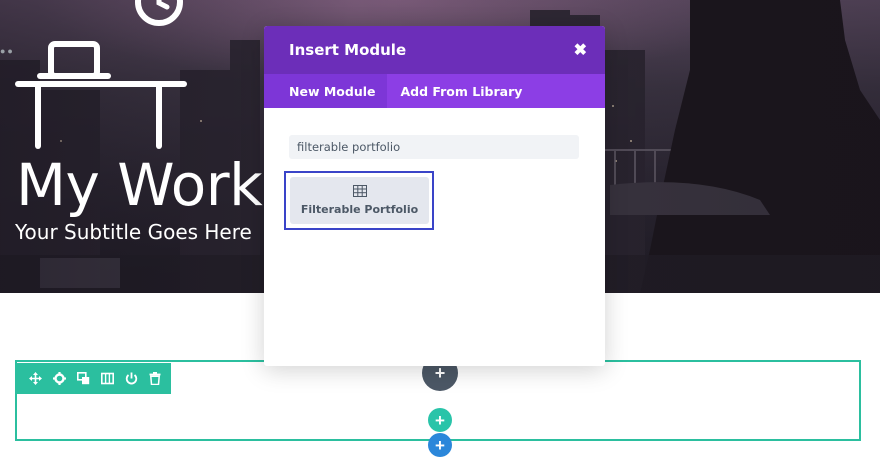 Image resolution: width=880 pixels, height=465 pixels. I want to click on hero-subtitle: Your Subtitle Goes Here, so click(133, 232).